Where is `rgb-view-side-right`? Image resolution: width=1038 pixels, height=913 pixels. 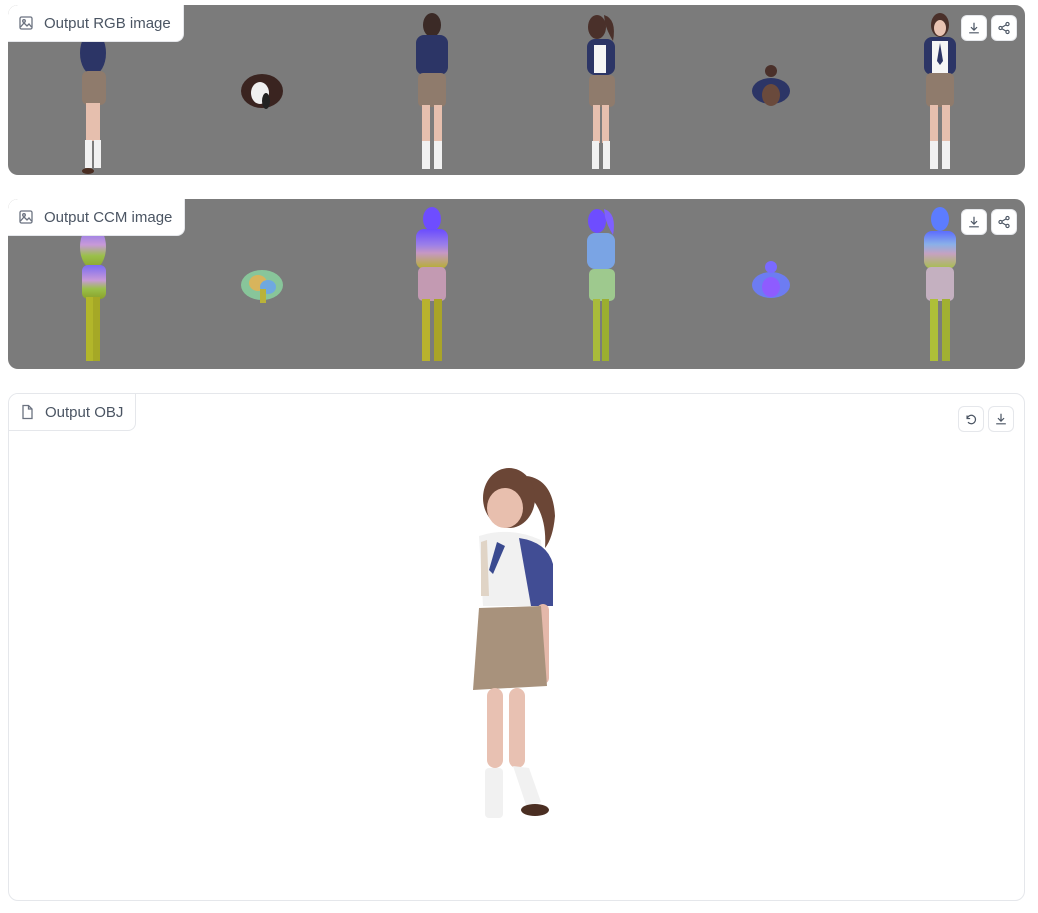
rgb-view-side-right is located at coordinates (602, 90).